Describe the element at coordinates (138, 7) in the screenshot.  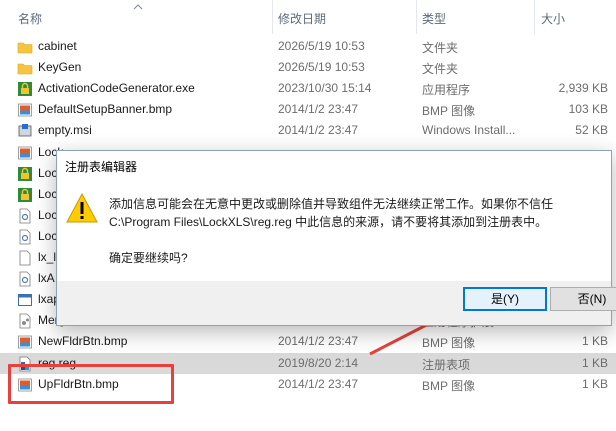
I see `sort-ascending-icon` at that location.